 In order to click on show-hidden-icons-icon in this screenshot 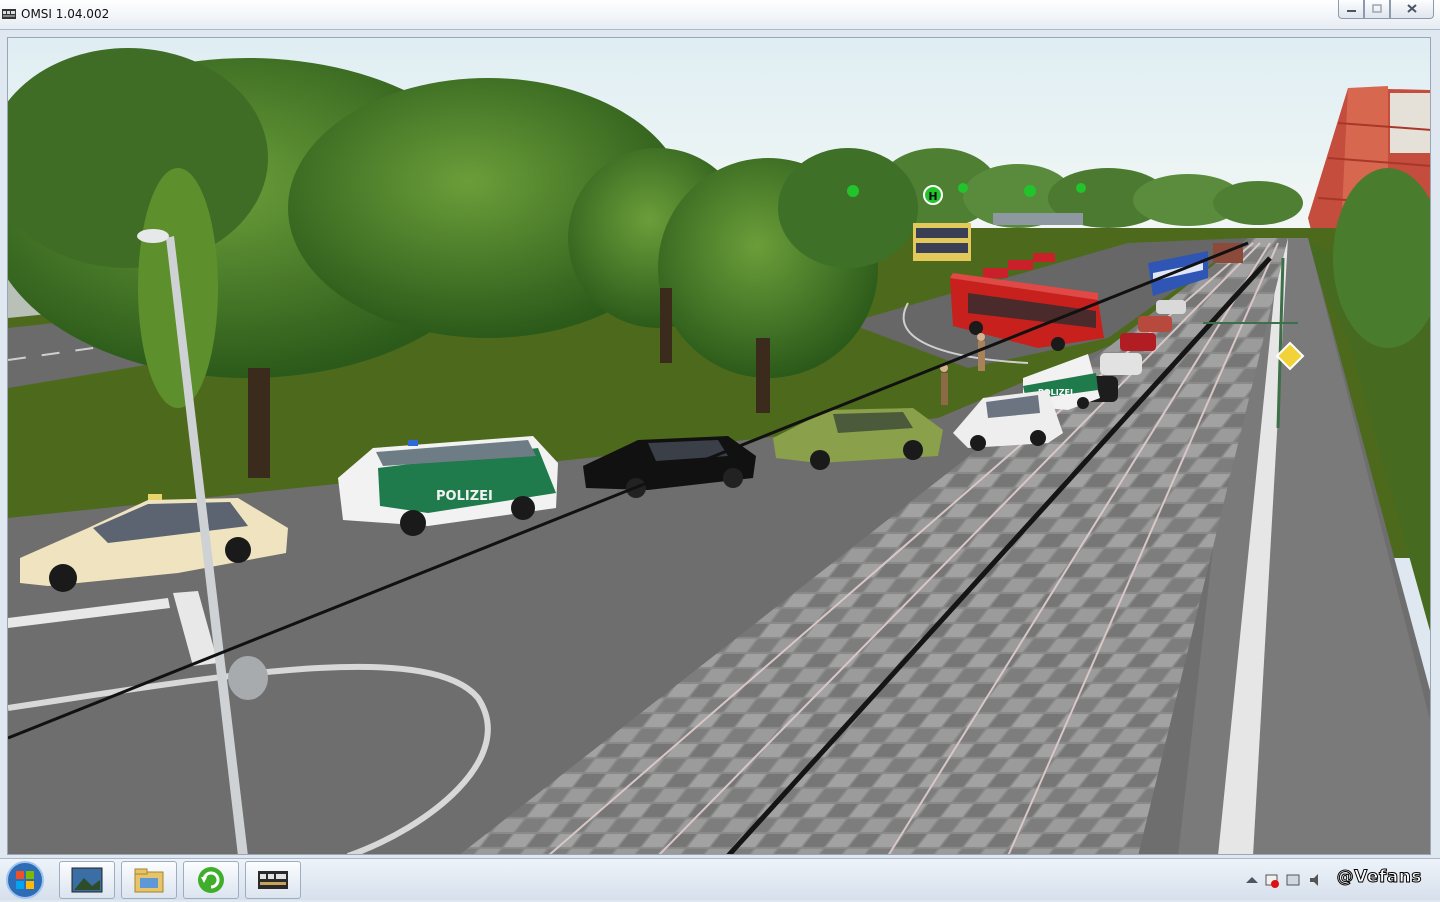, I will do `click(1252, 880)`.